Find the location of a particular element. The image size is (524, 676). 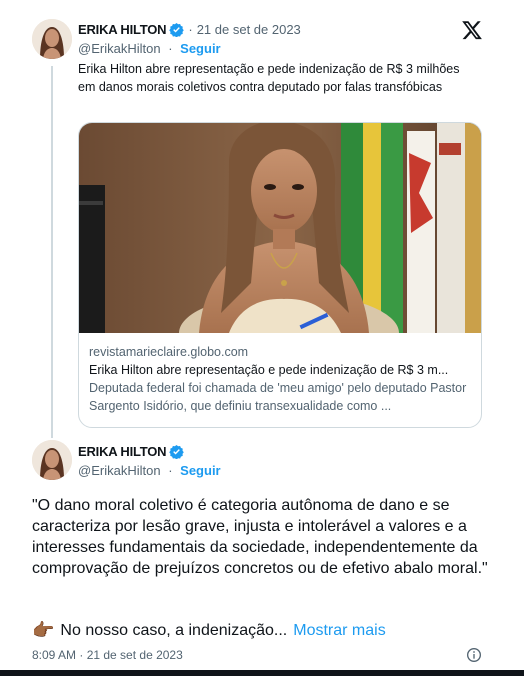

thread-connector-line is located at coordinates (52, 252).